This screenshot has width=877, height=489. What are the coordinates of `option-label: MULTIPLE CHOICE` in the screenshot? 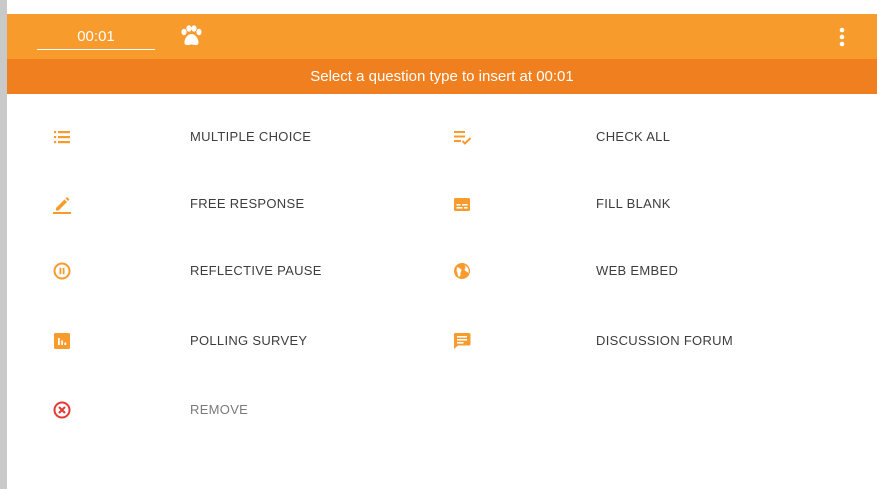 It's located at (251, 136).